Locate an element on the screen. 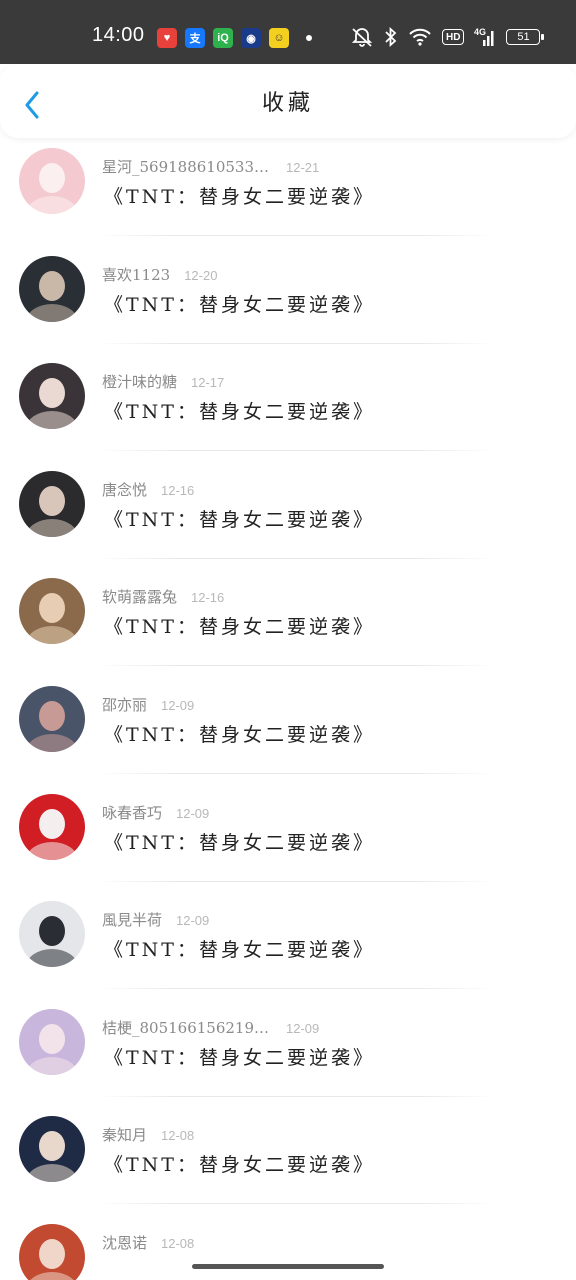 The width and height of the screenshot is (576, 1280). username: 桔梗_80516615621915939 is located at coordinates (187, 1027).